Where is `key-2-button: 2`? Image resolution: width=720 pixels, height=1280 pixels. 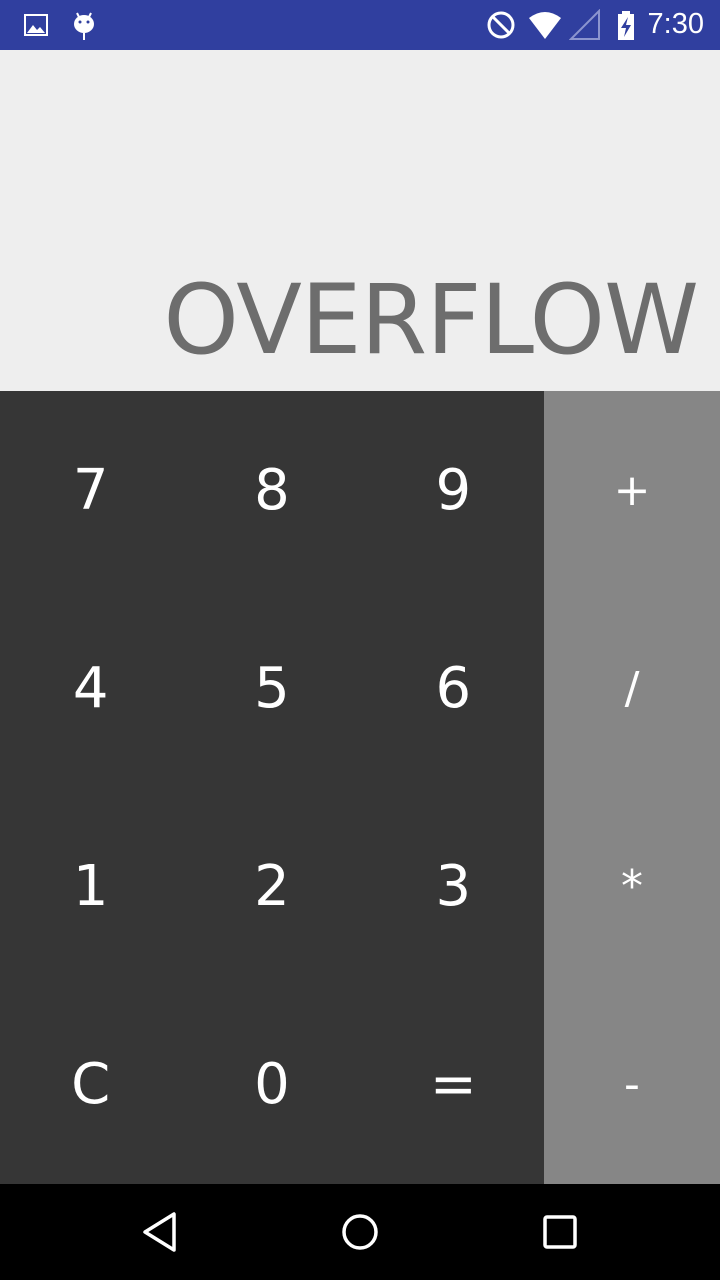
key-2-button: 2 is located at coordinates (271, 887).